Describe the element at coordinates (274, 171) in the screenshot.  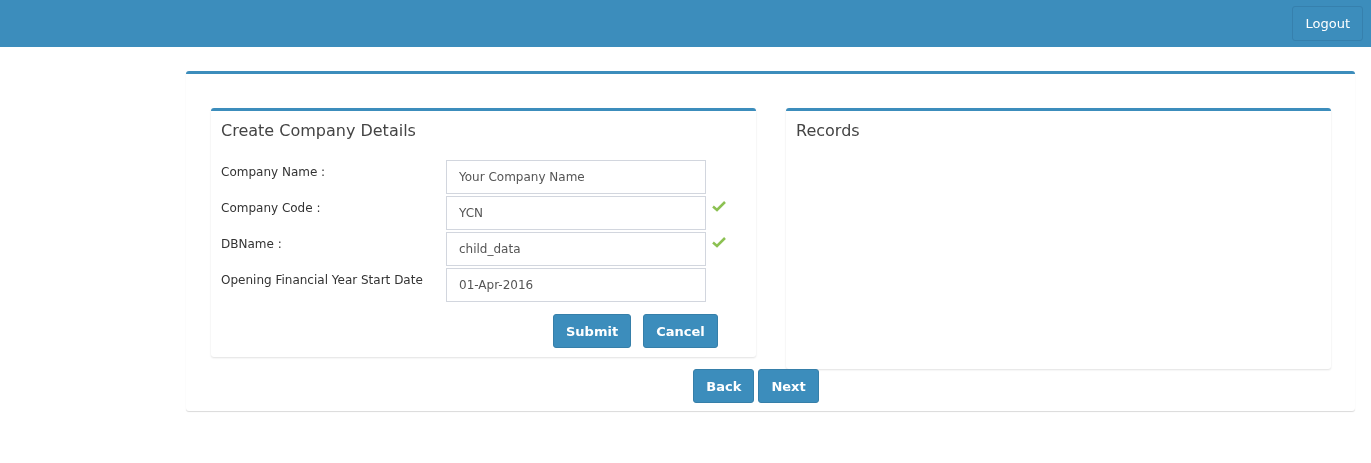
I see `field-label: Company Name :` at that location.